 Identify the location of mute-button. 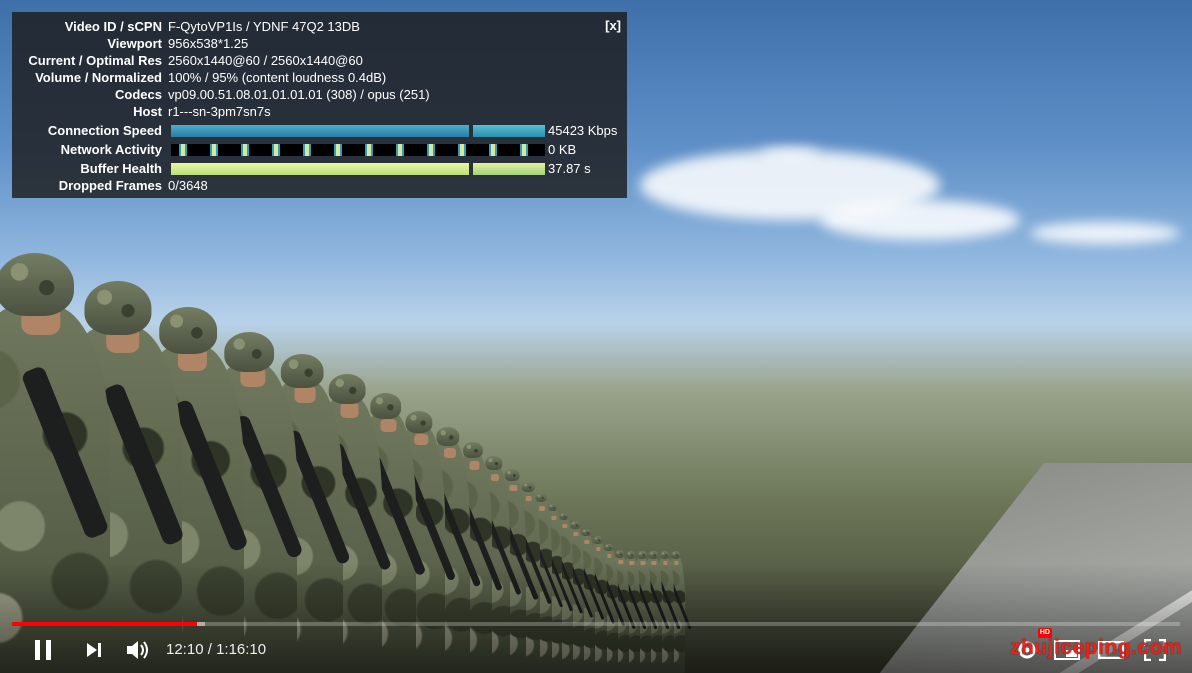
(138, 650).